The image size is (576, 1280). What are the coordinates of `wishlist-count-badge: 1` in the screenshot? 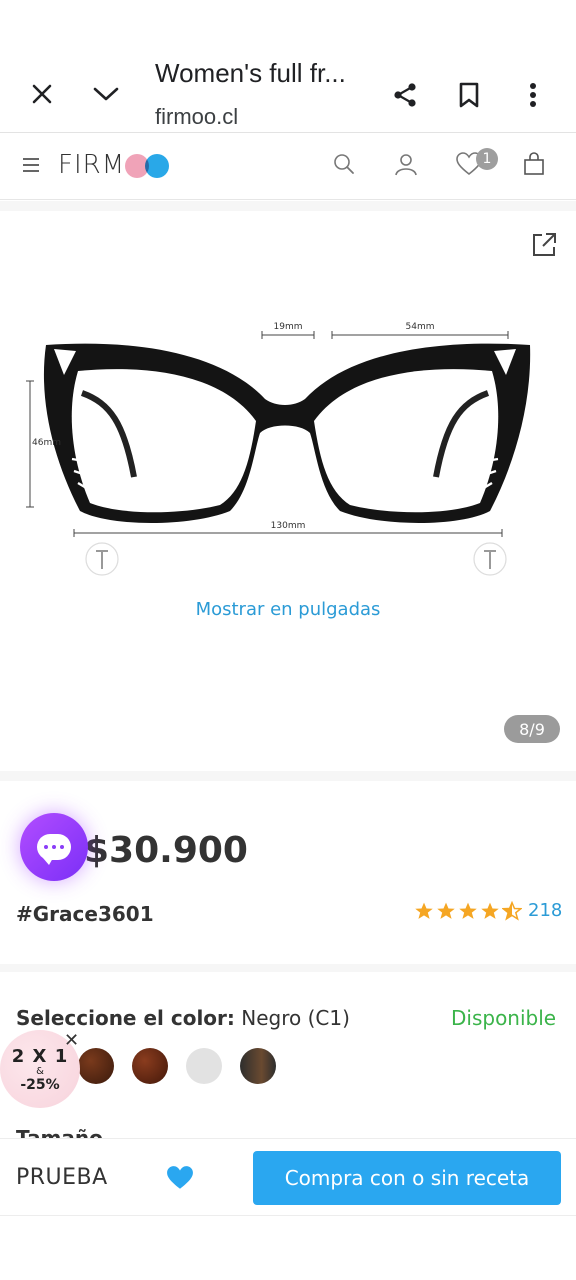 It's located at (487, 159).